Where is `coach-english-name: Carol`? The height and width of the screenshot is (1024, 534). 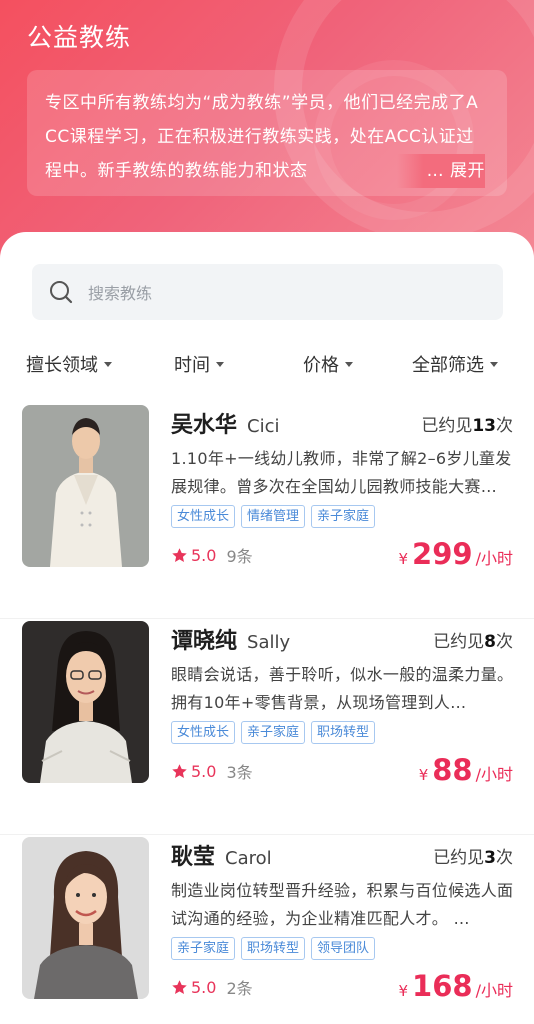 coach-english-name: Carol is located at coordinates (248, 858).